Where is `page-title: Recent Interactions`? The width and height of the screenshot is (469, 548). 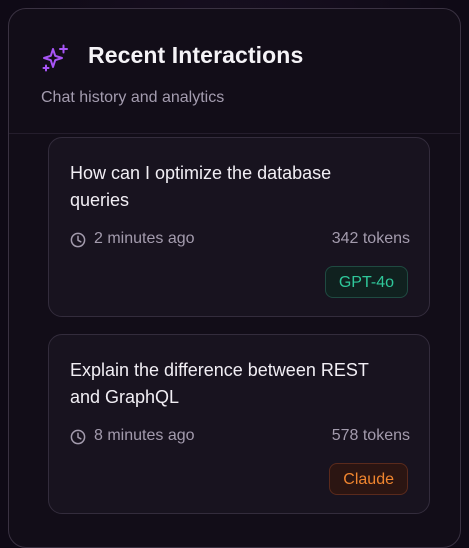
page-title: Recent Interactions is located at coordinates (196, 55).